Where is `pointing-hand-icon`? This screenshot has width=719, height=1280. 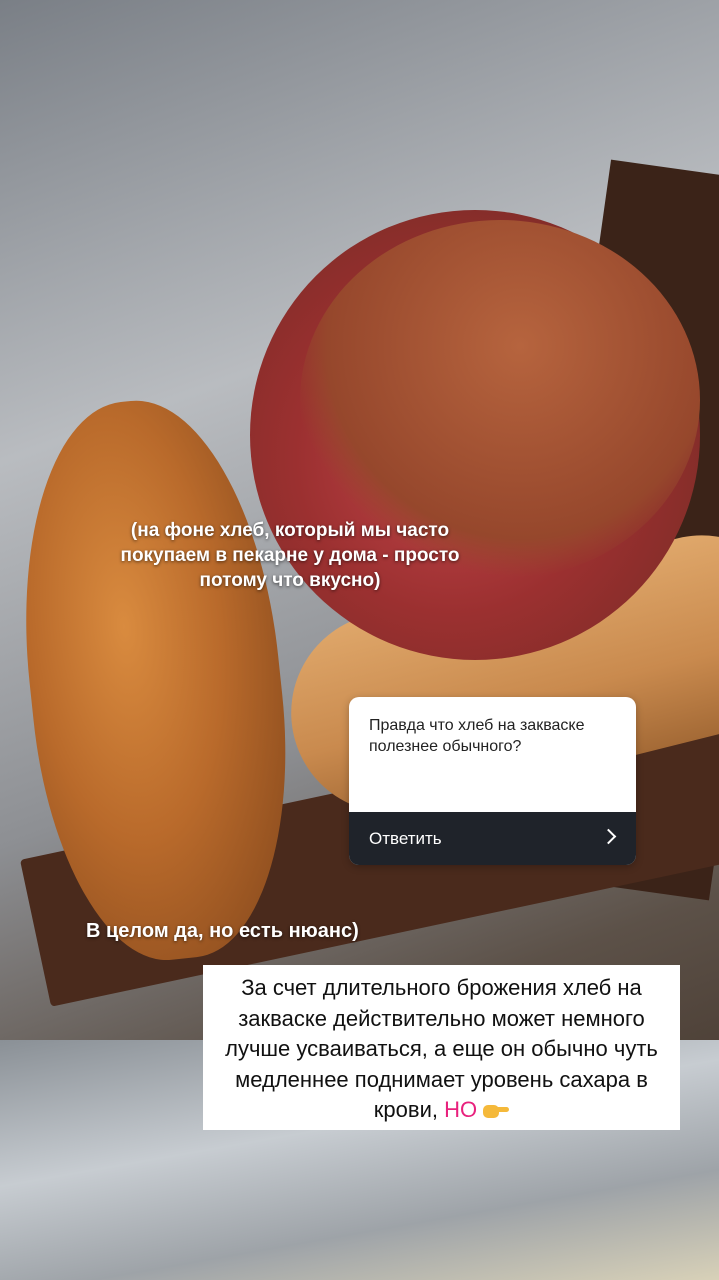 pointing-hand-icon is located at coordinates (496, 1111).